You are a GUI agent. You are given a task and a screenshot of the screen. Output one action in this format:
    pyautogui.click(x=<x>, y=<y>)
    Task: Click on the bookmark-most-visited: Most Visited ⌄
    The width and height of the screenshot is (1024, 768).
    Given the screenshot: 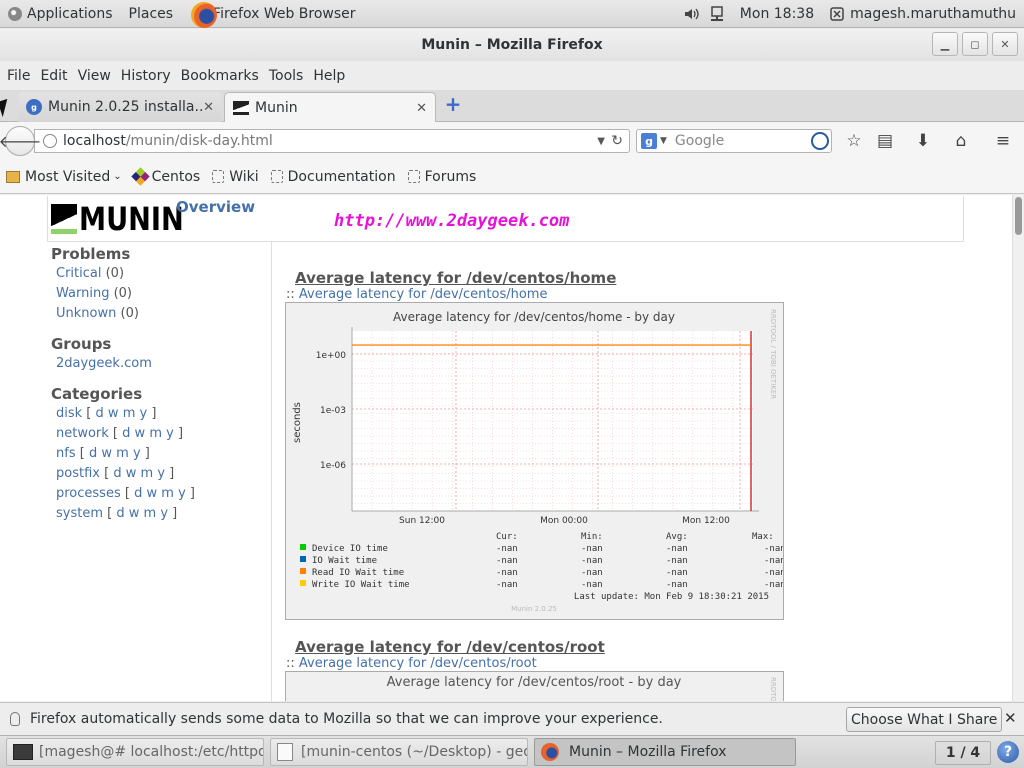 What is the action you would take?
    pyautogui.click(x=64, y=177)
    